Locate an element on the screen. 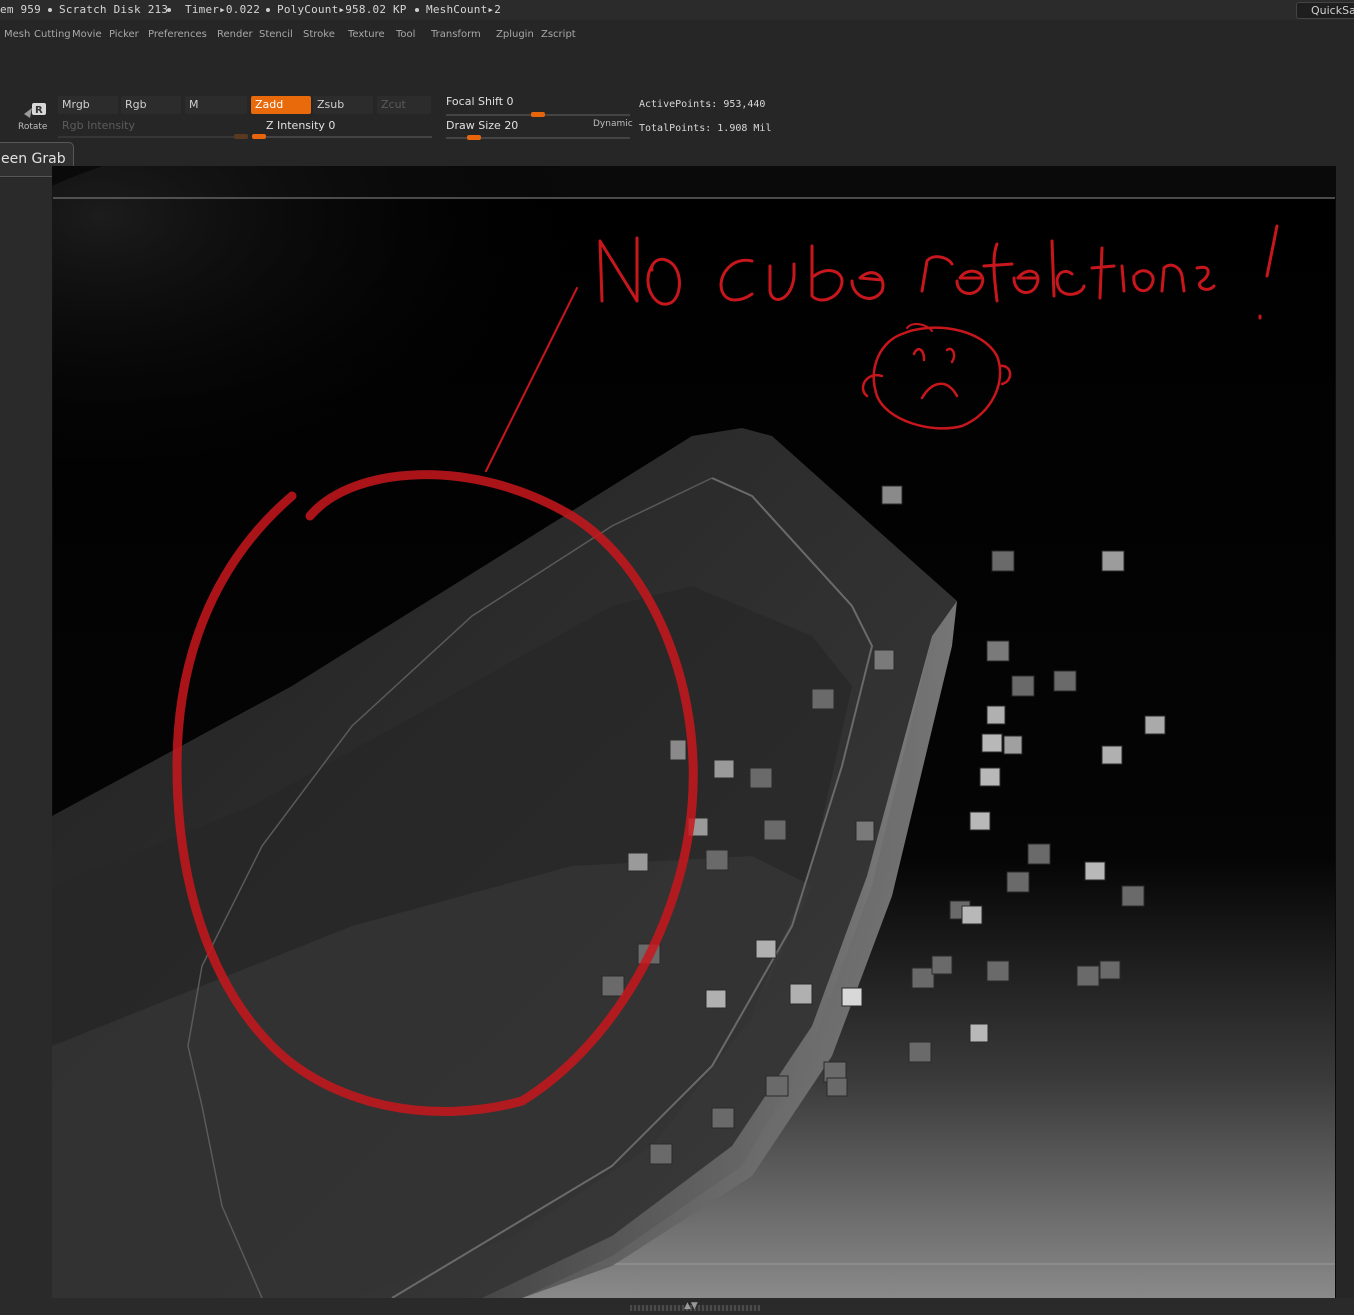 The width and height of the screenshot is (1354, 1315). zcut-button: Zcut is located at coordinates (404, 105).